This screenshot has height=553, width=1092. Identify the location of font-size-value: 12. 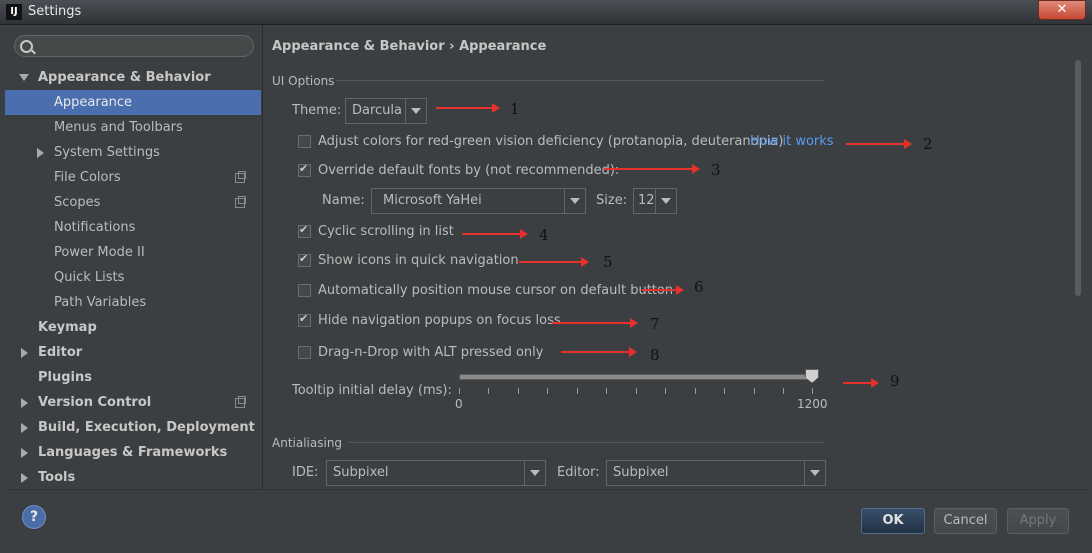
(646, 200).